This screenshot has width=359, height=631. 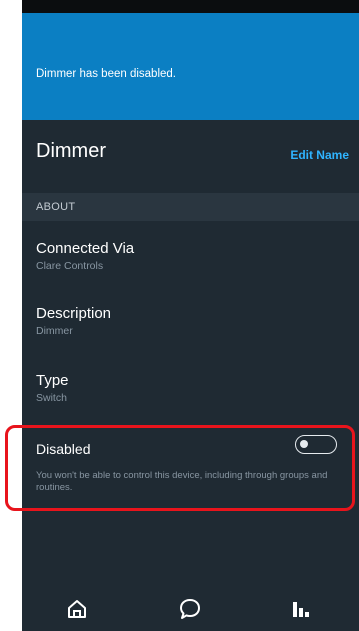 What do you see at coordinates (301, 609) in the screenshot?
I see `stats-icon` at bounding box center [301, 609].